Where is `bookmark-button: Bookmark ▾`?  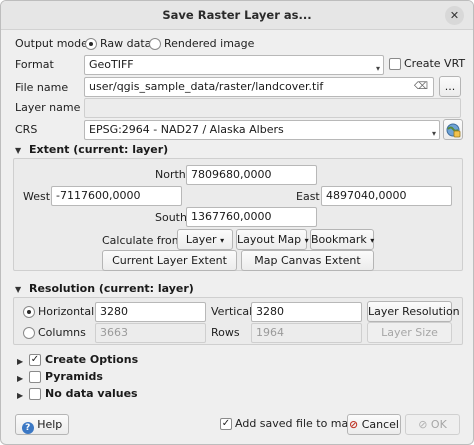
bookmark-button: Bookmark ▾ is located at coordinates (342, 239).